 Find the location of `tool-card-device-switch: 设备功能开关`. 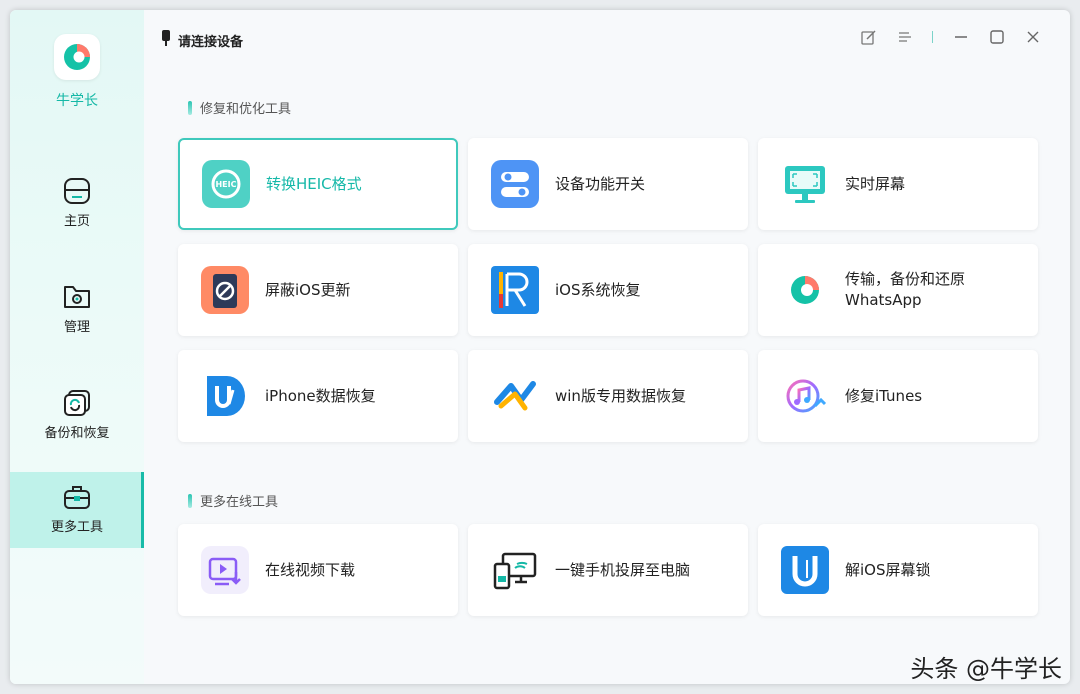

tool-card-device-switch: 设备功能开关 is located at coordinates (608, 184).